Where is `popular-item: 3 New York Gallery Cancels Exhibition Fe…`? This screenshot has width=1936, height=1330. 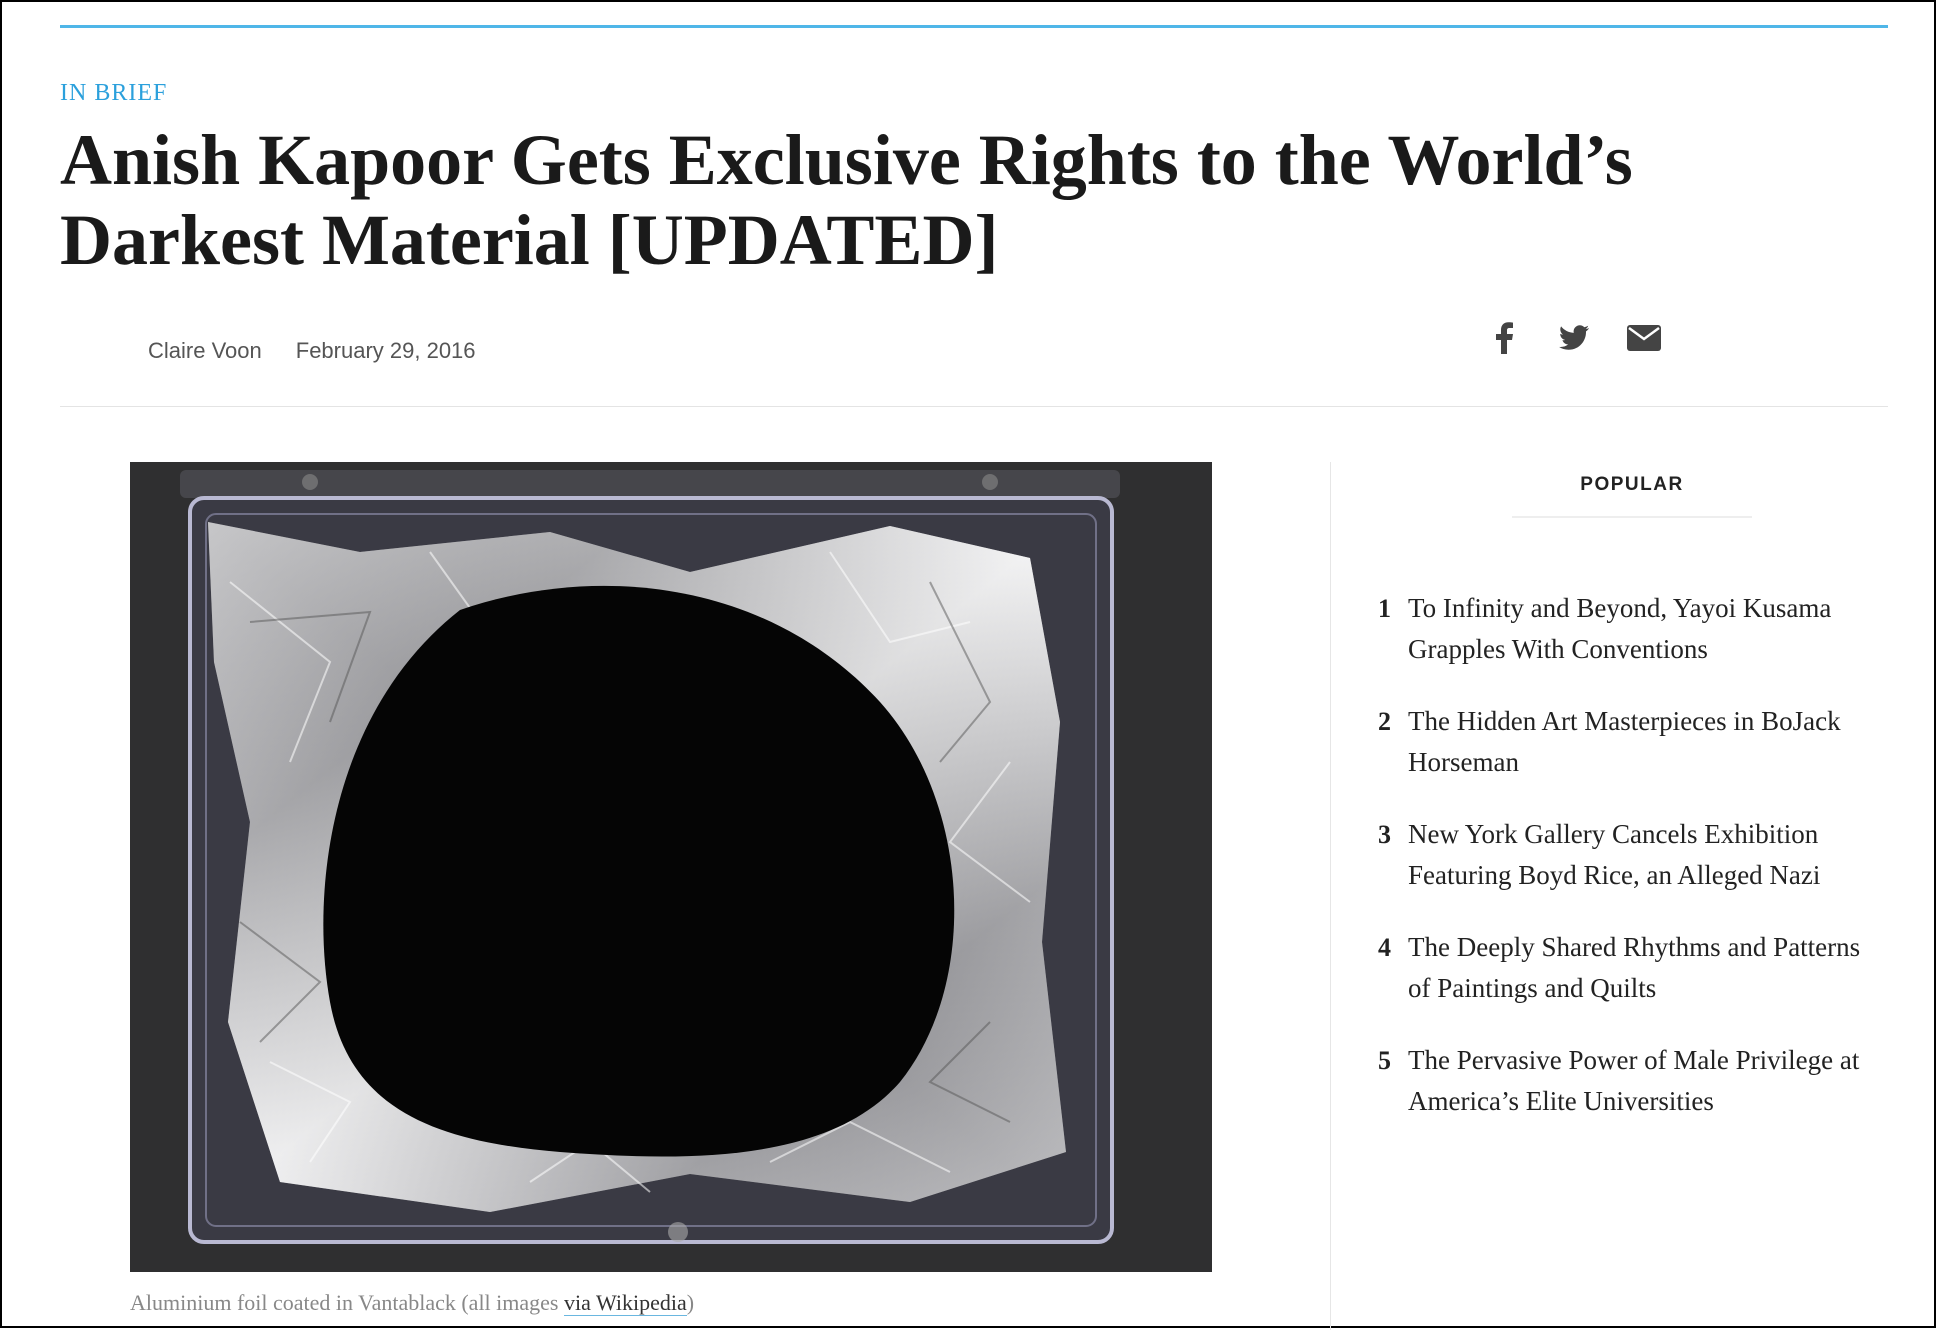 popular-item: 3 New York Gallery Cancels Exhibition Fe… is located at coordinates (1633, 855).